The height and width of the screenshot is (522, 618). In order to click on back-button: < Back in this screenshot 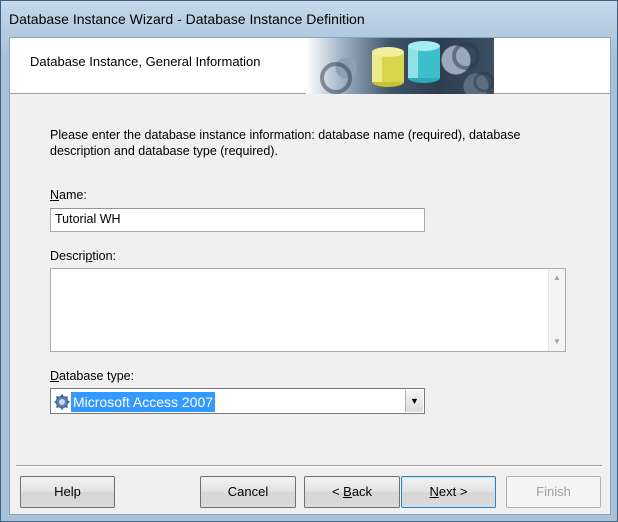, I will do `click(352, 492)`.